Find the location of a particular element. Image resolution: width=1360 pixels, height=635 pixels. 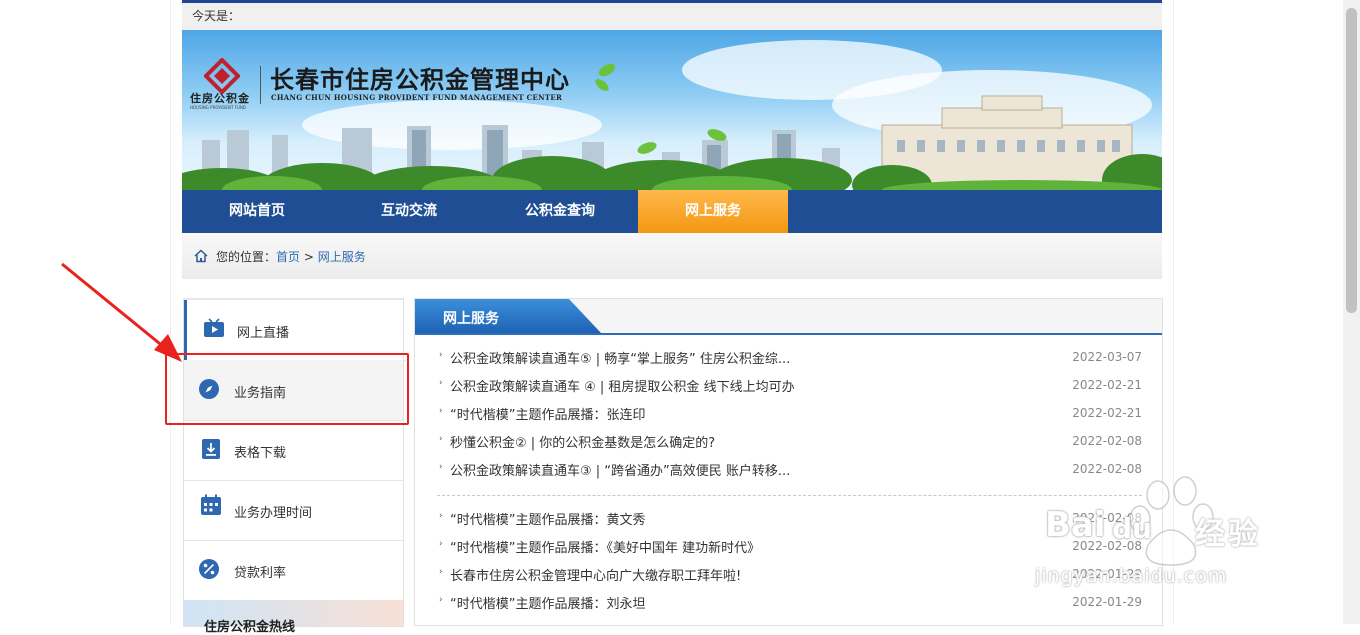

news-title: “时代楷模”主题作品展播：《美好中国年 建功新时代》 is located at coordinates (605, 548).